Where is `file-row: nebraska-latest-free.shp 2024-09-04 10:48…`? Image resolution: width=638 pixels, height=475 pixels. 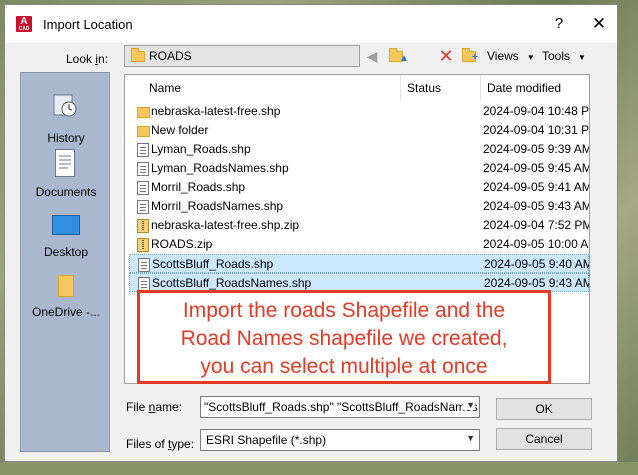
file-row: nebraska-latest-free.shp 2024-09-04 10:48… is located at coordinates (359, 111).